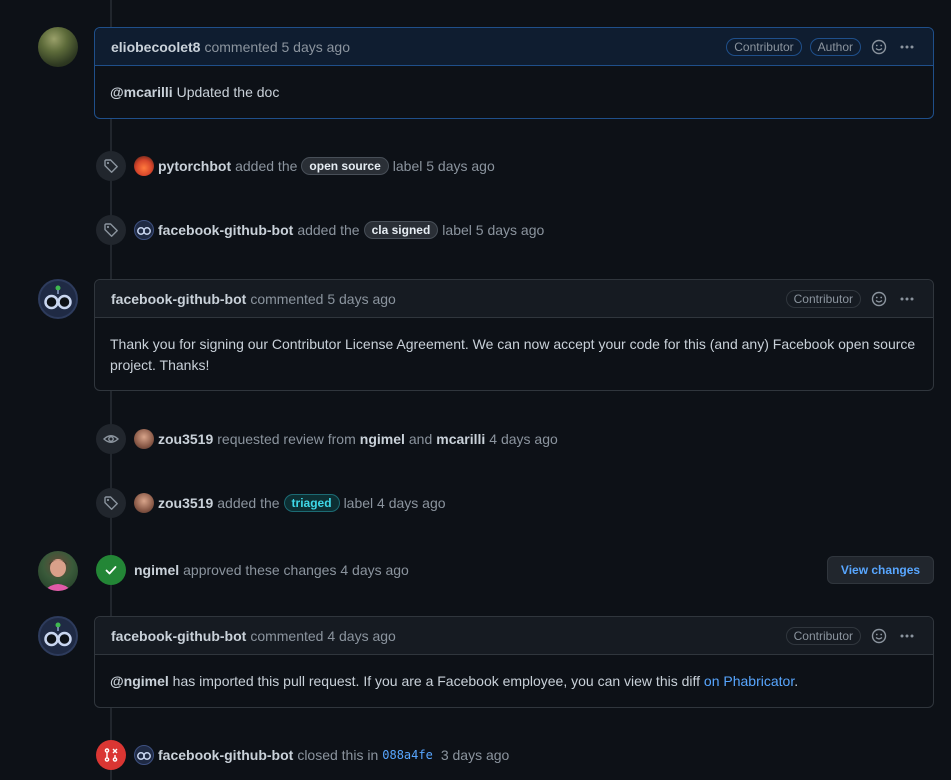  Describe the element at coordinates (475, 755) in the screenshot. I see `event-timestamp: 3 days ago` at that location.